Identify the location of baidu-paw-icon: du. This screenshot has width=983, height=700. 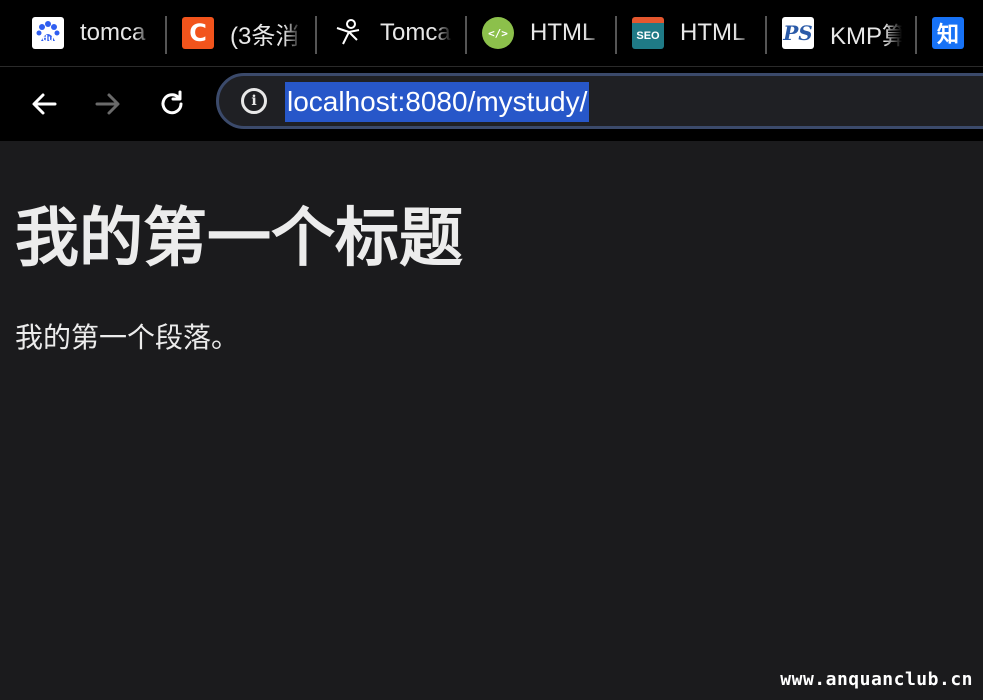
(48, 33).